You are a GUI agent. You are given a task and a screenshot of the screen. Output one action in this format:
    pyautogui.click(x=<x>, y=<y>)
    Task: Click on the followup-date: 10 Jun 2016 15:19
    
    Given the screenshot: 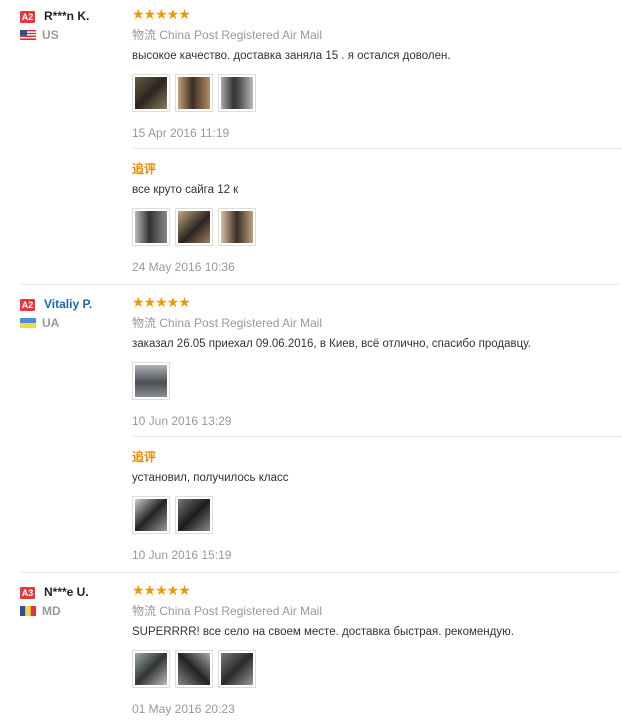 What is the action you would take?
    pyautogui.click(x=182, y=555)
    